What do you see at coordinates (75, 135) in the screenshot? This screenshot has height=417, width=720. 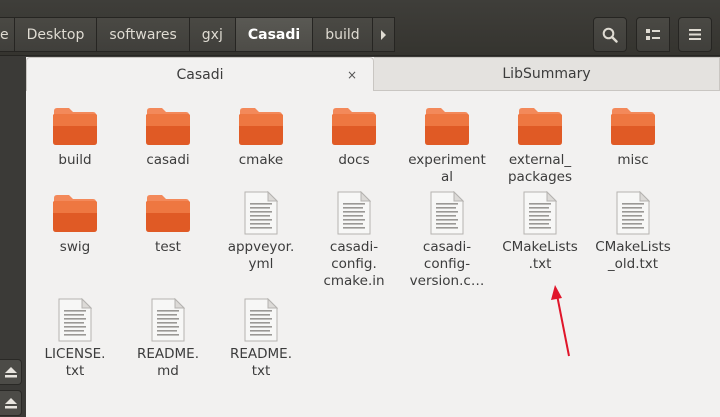 I see `file-item: build` at bounding box center [75, 135].